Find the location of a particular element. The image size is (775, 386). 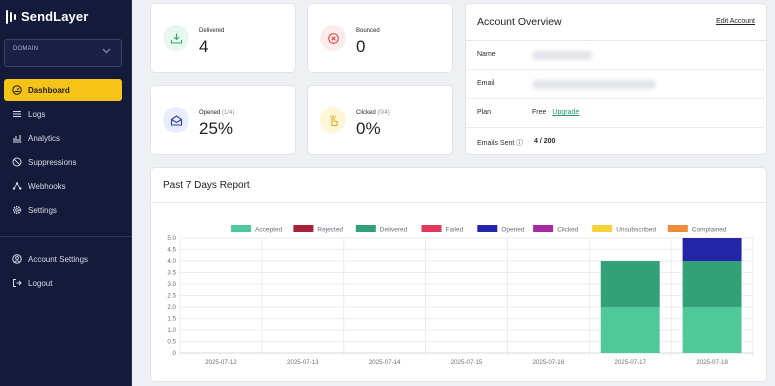

y-tick-label: 2.5 is located at coordinates (171, 296).